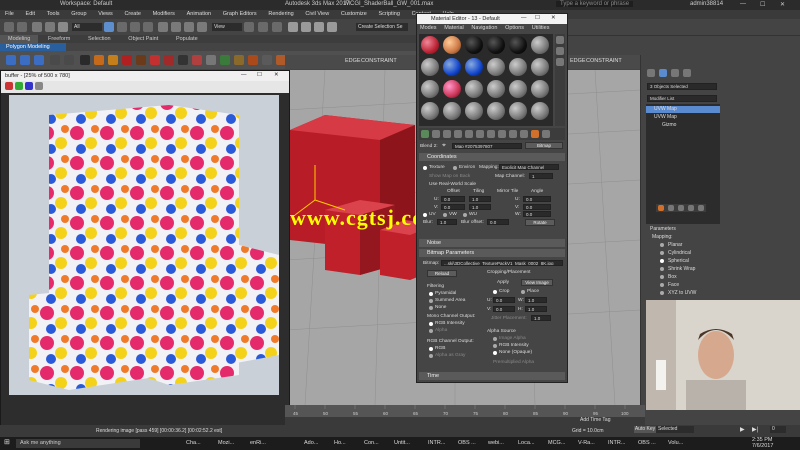  What do you see at coordinates (428, 28) in the screenshot?
I see `me-menu-modes: Modes` at bounding box center [428, 28].